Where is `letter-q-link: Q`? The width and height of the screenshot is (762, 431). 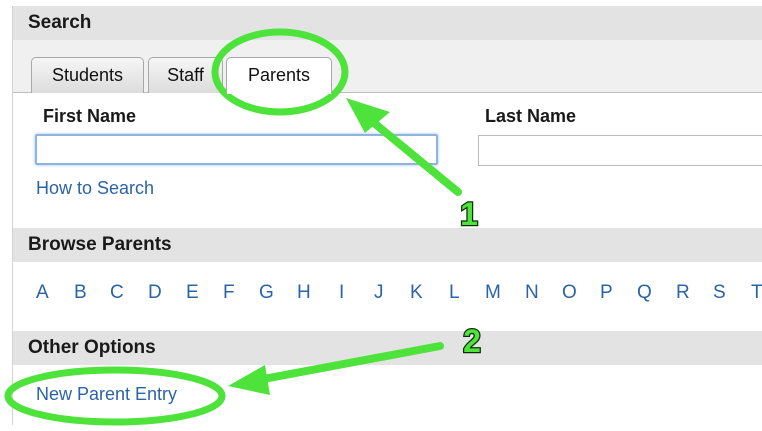 letter-q-link: Q is located at coordinates (644, 293).